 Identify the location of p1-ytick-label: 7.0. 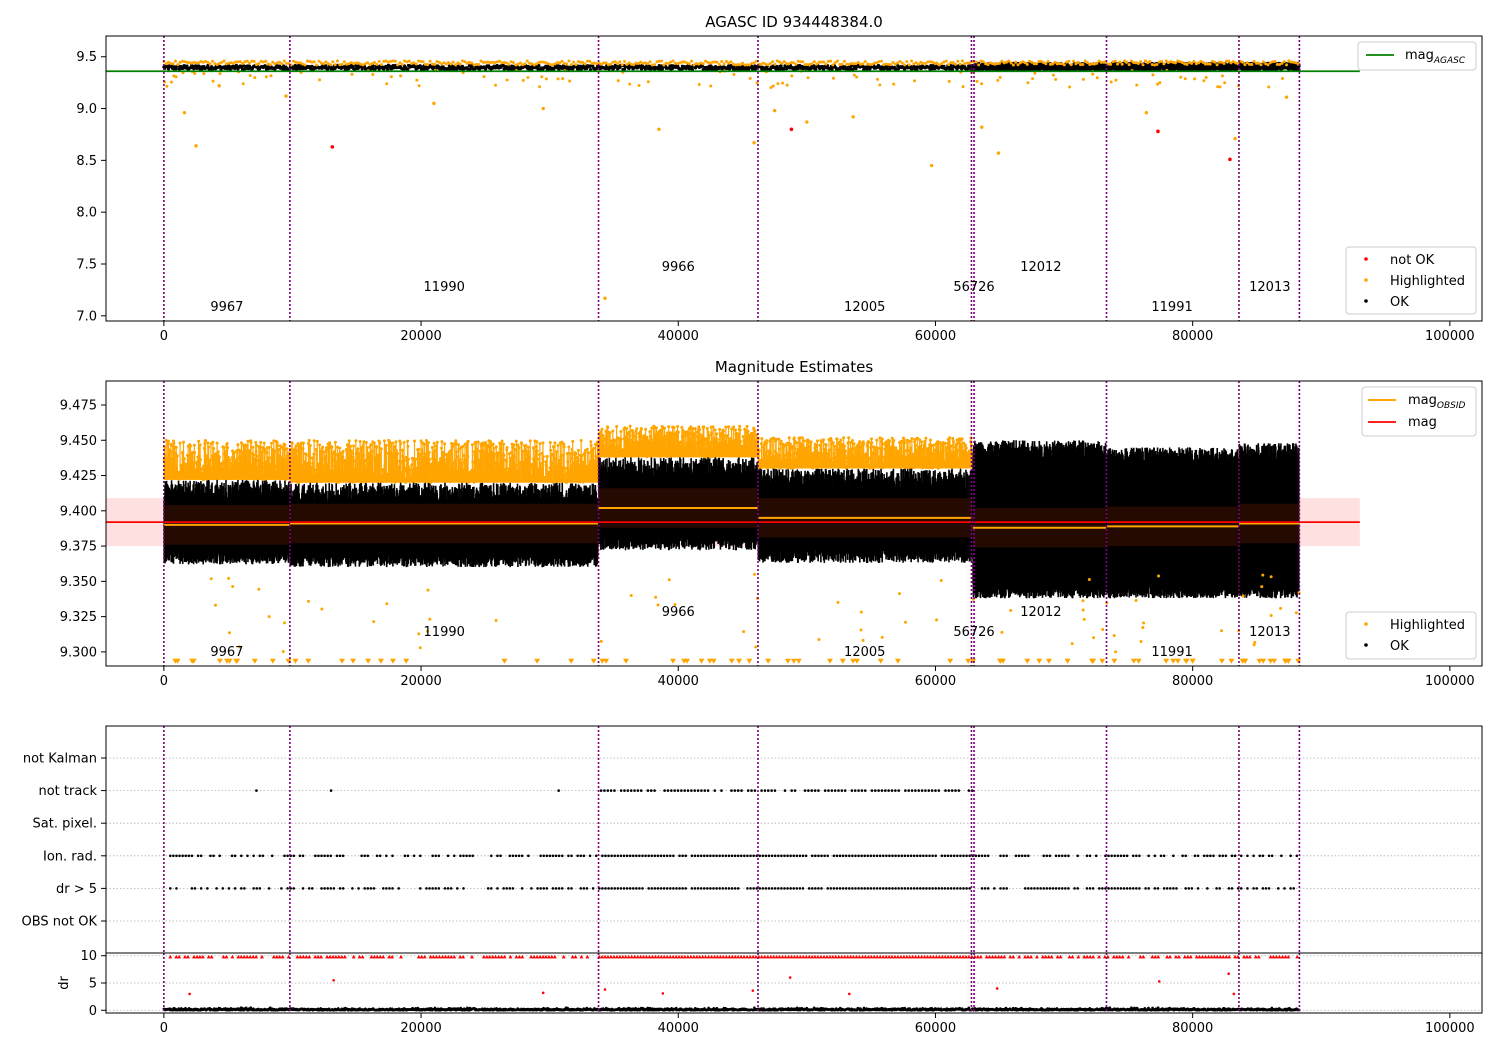
(86, 316).